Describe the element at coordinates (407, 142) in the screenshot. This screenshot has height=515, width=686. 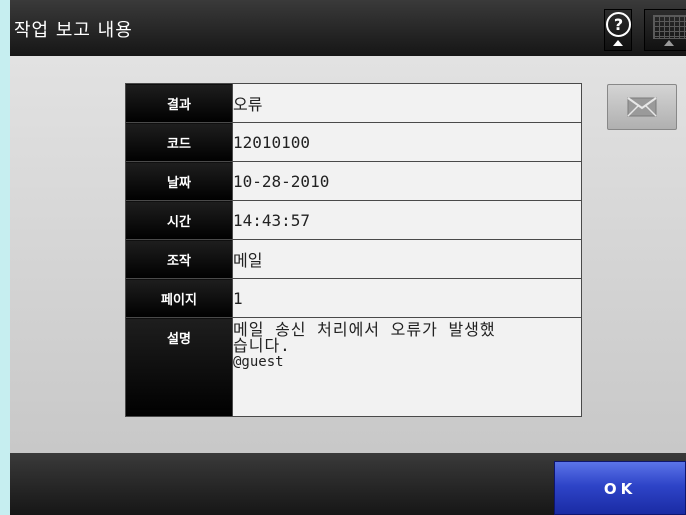
I see `row-value: 12010100` at that location.